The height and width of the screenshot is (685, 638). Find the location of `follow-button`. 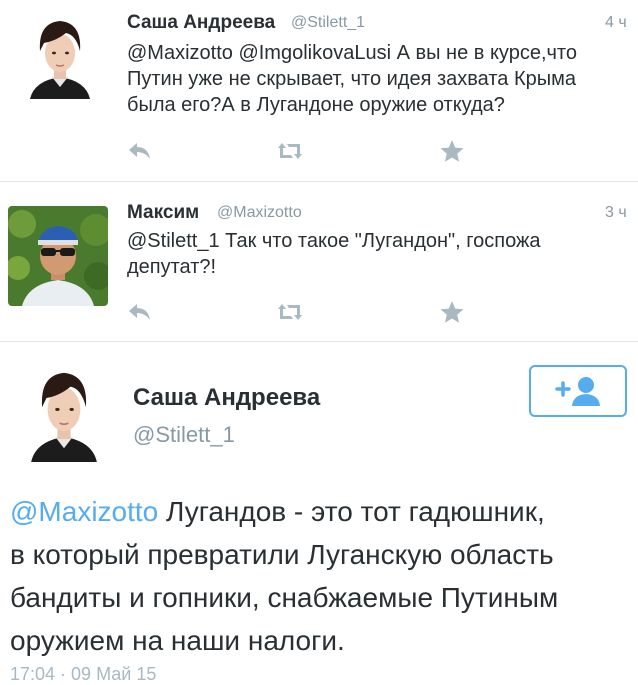

follow-button is located at coordinates (578, 391).